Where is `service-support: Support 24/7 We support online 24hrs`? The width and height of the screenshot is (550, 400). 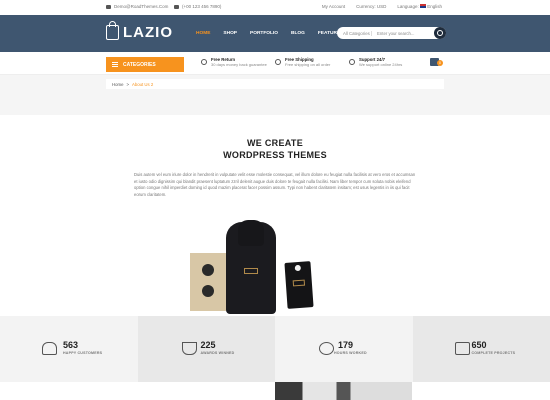
service-support: Support 24/7 We support online 24hrs is located at coordinates (375, 62).